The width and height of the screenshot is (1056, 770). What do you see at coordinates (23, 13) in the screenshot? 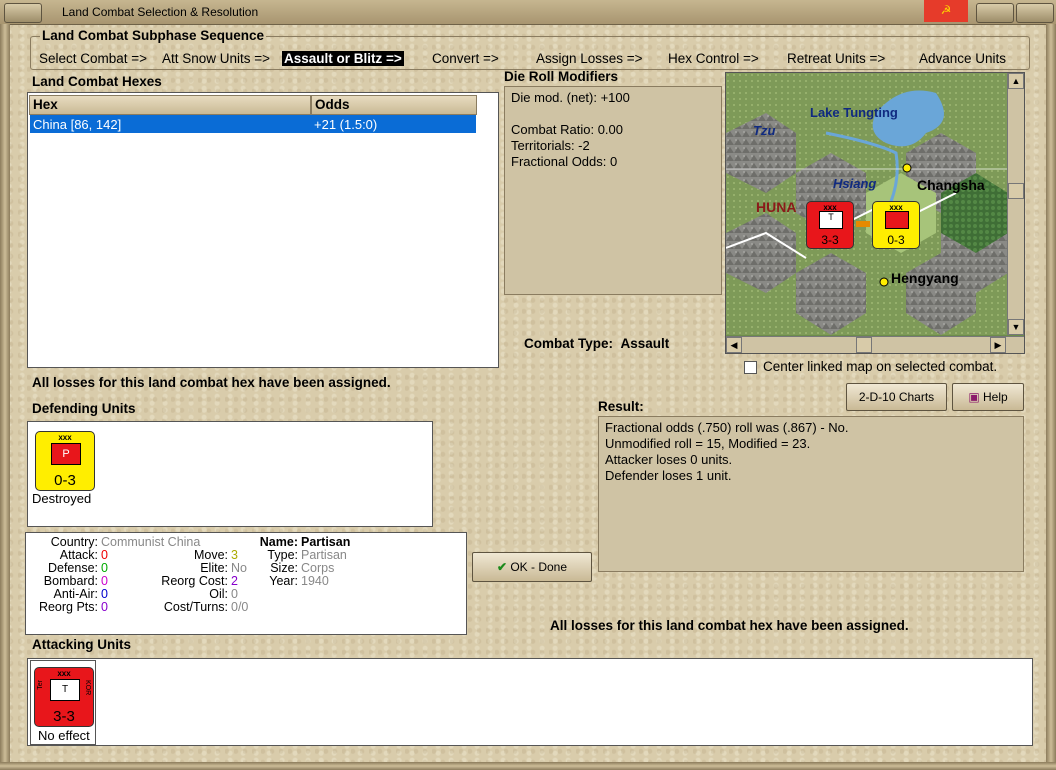
I see `system-menu-button` at bounding box center [23, 13].